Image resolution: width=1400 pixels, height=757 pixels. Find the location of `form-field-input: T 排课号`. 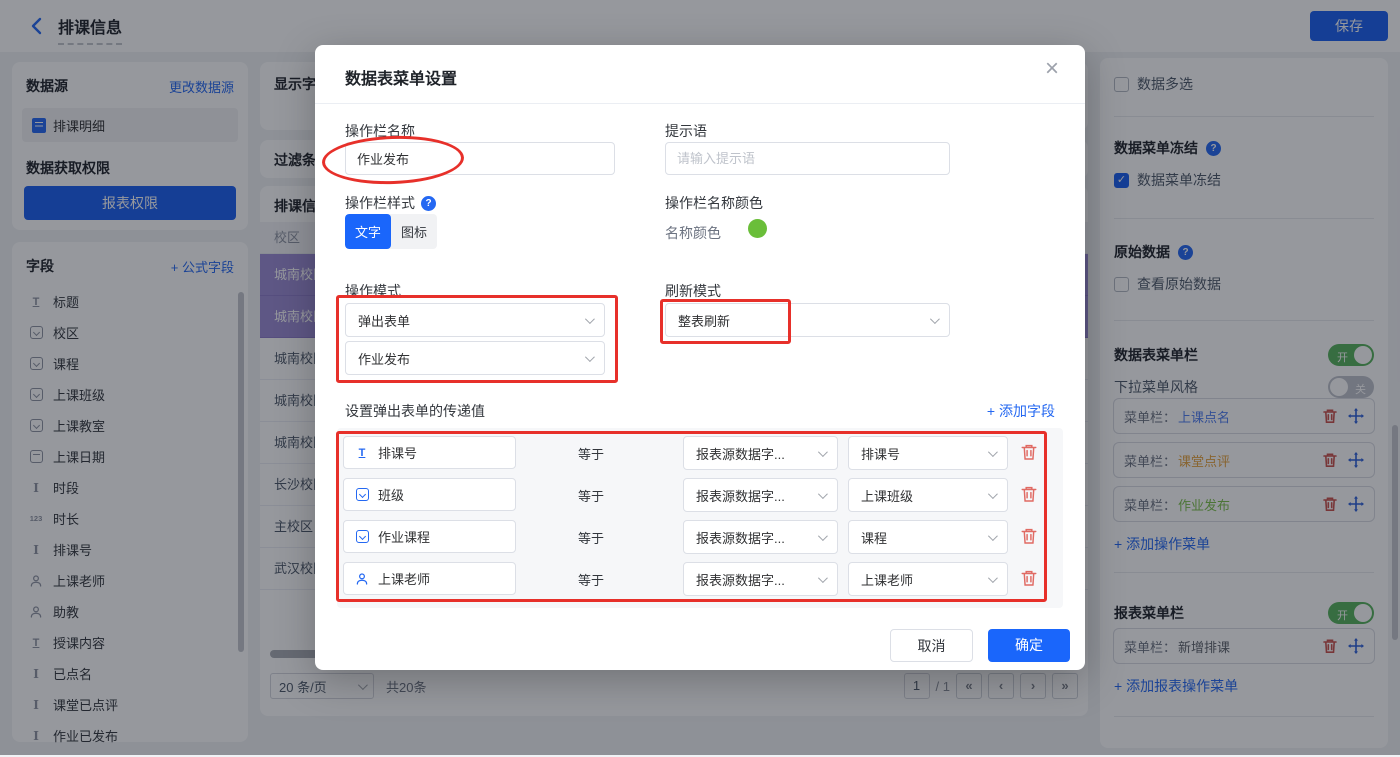

form-field-input: T 排课号 is located at coordinates (429, 452).